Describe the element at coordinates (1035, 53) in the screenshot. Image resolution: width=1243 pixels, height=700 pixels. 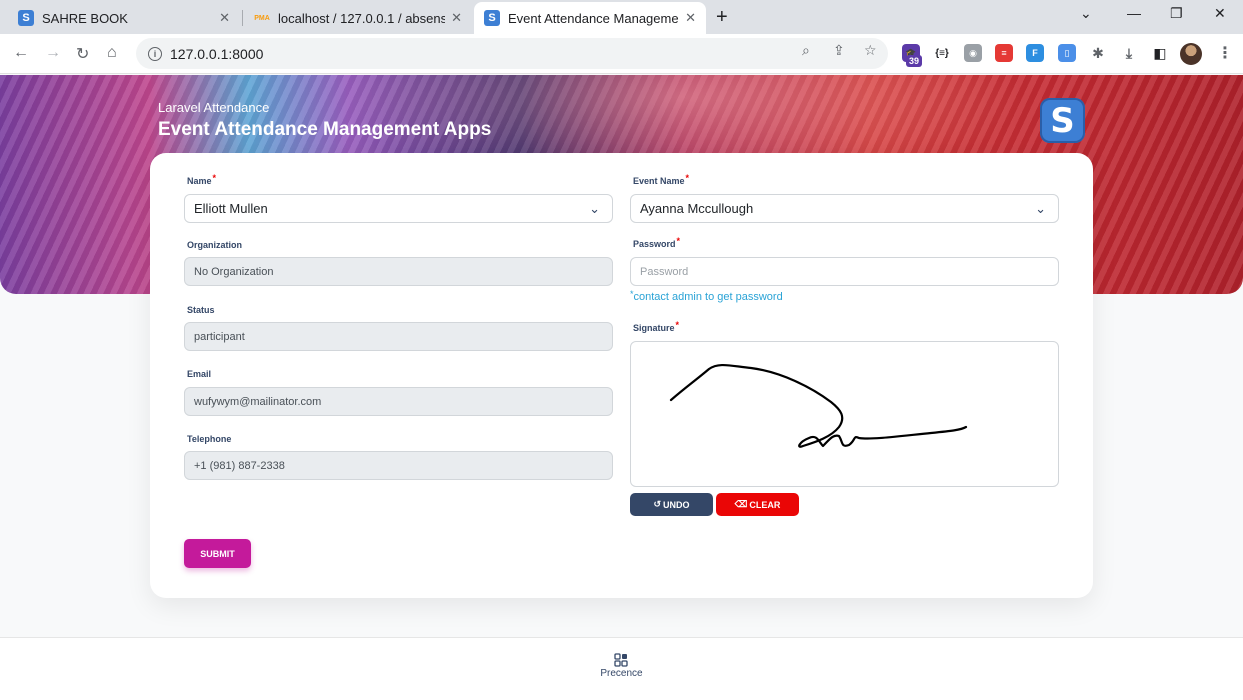
I see `font-extension-icon: F` at that location.